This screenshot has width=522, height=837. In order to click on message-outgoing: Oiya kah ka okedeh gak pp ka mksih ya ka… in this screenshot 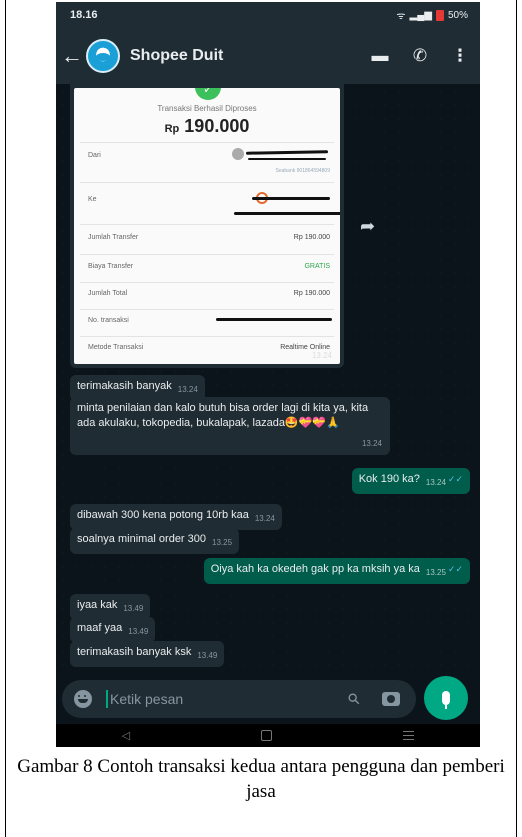, I will do `click(336, 571)`.